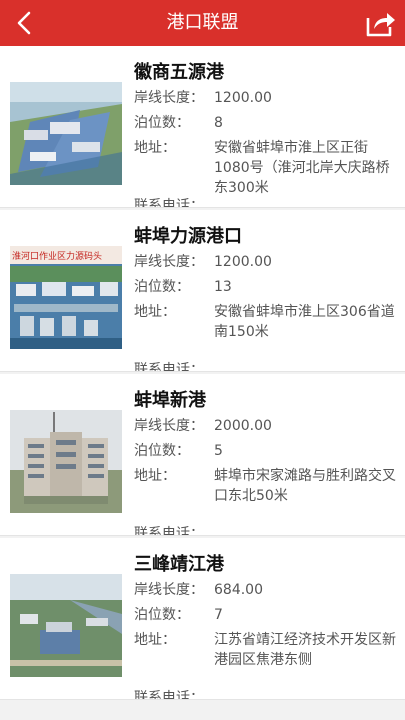 Image resolution: width=405 pixels, height=720 pixels. I want to click on share-icon, so click(380, 25).